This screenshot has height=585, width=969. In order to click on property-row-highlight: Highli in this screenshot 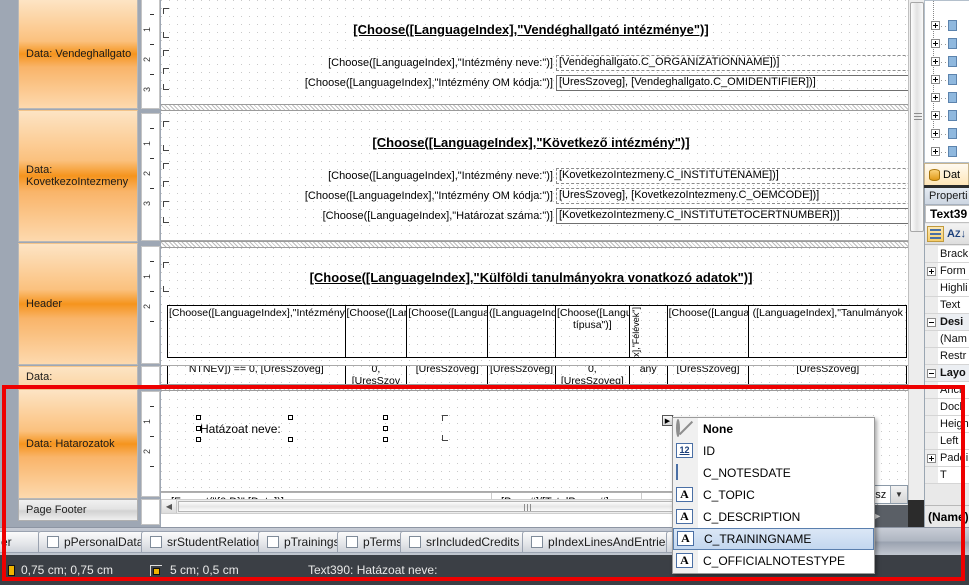, I will do `click(947, 288)`.